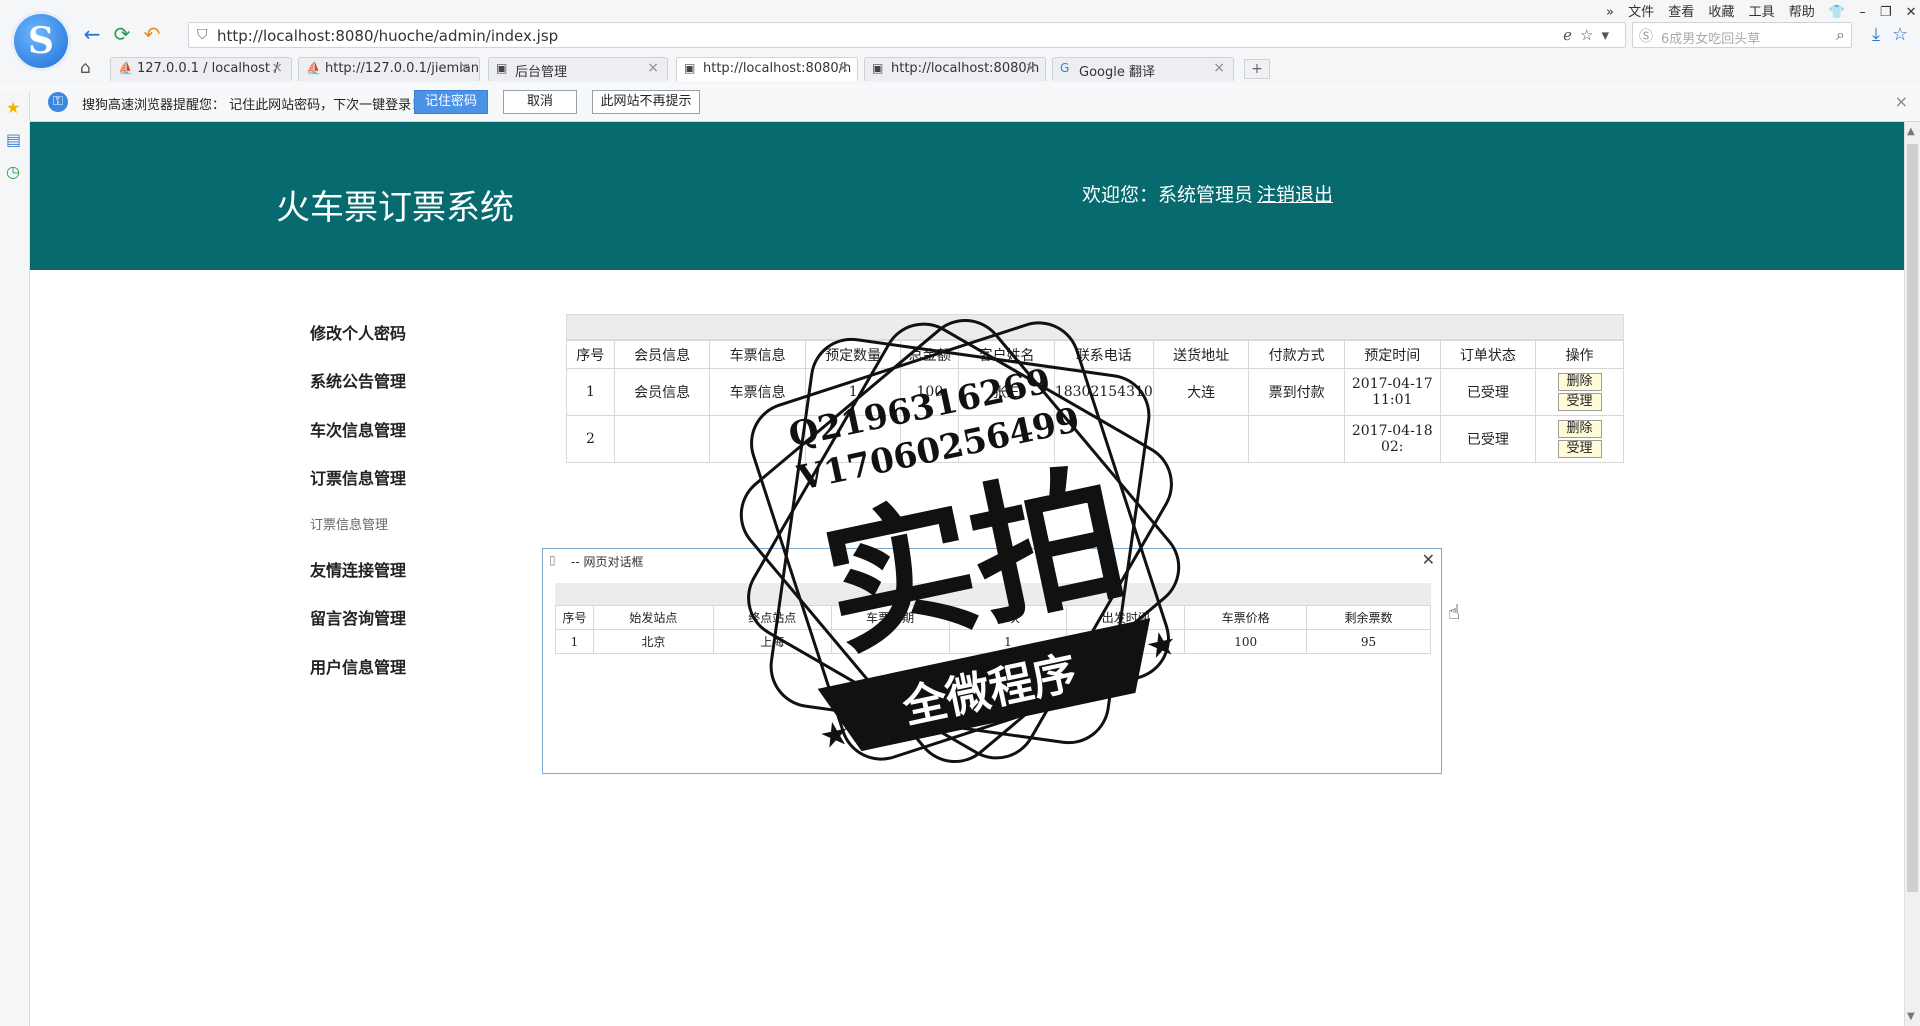 The image size is (1920, 1026). I want to click on tab-jiemian: ⛵ http://127.0.0.1/jiemian ×, so click(389, 69).